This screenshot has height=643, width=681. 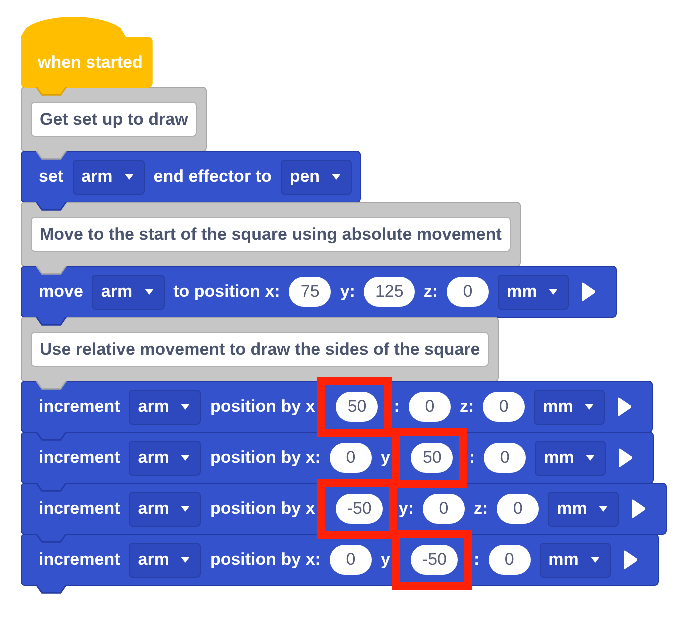 I want to click on block-label: move, so click(x=61, y=292).